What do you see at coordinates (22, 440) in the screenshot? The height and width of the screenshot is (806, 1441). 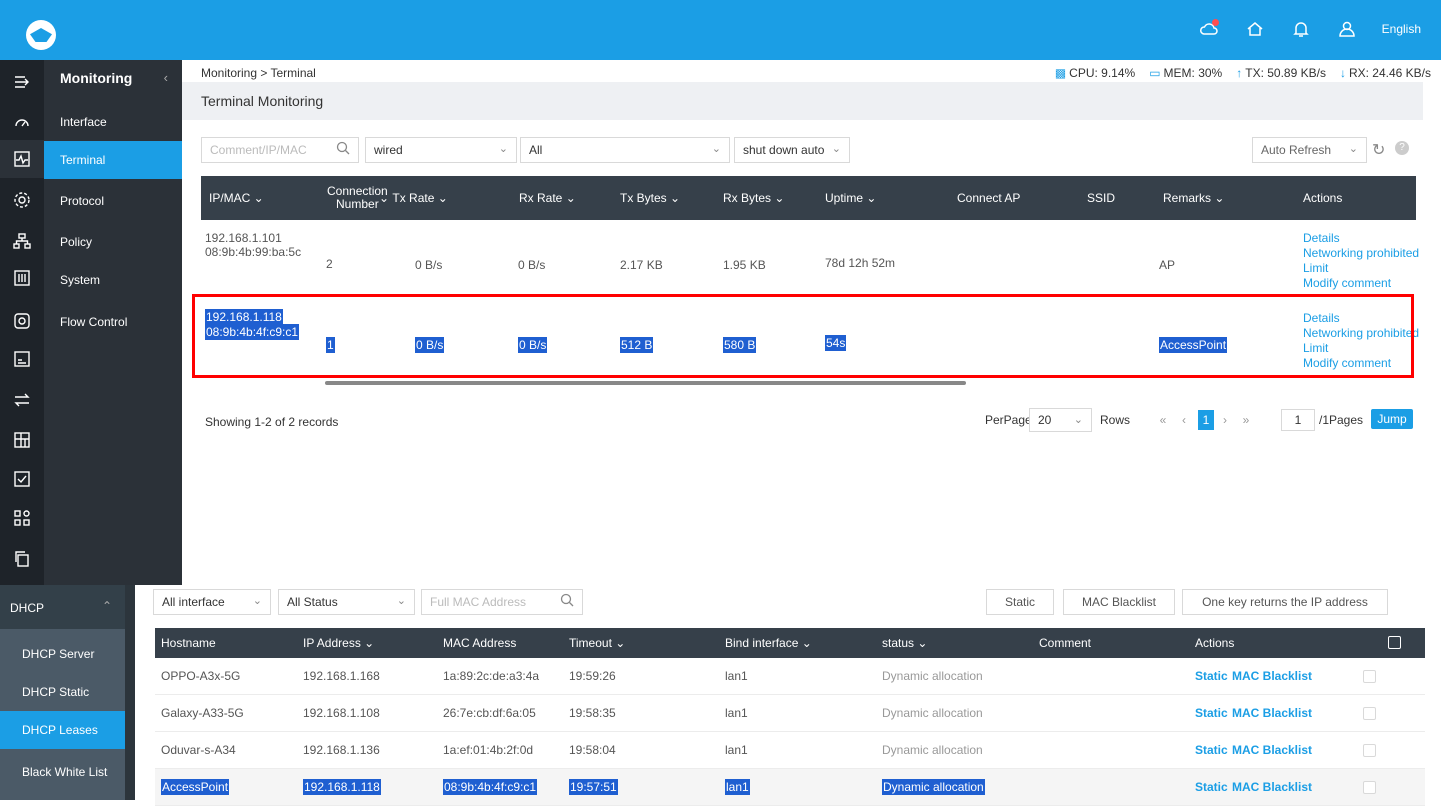 I see `grid-icon` at bounding box center [22, 440].